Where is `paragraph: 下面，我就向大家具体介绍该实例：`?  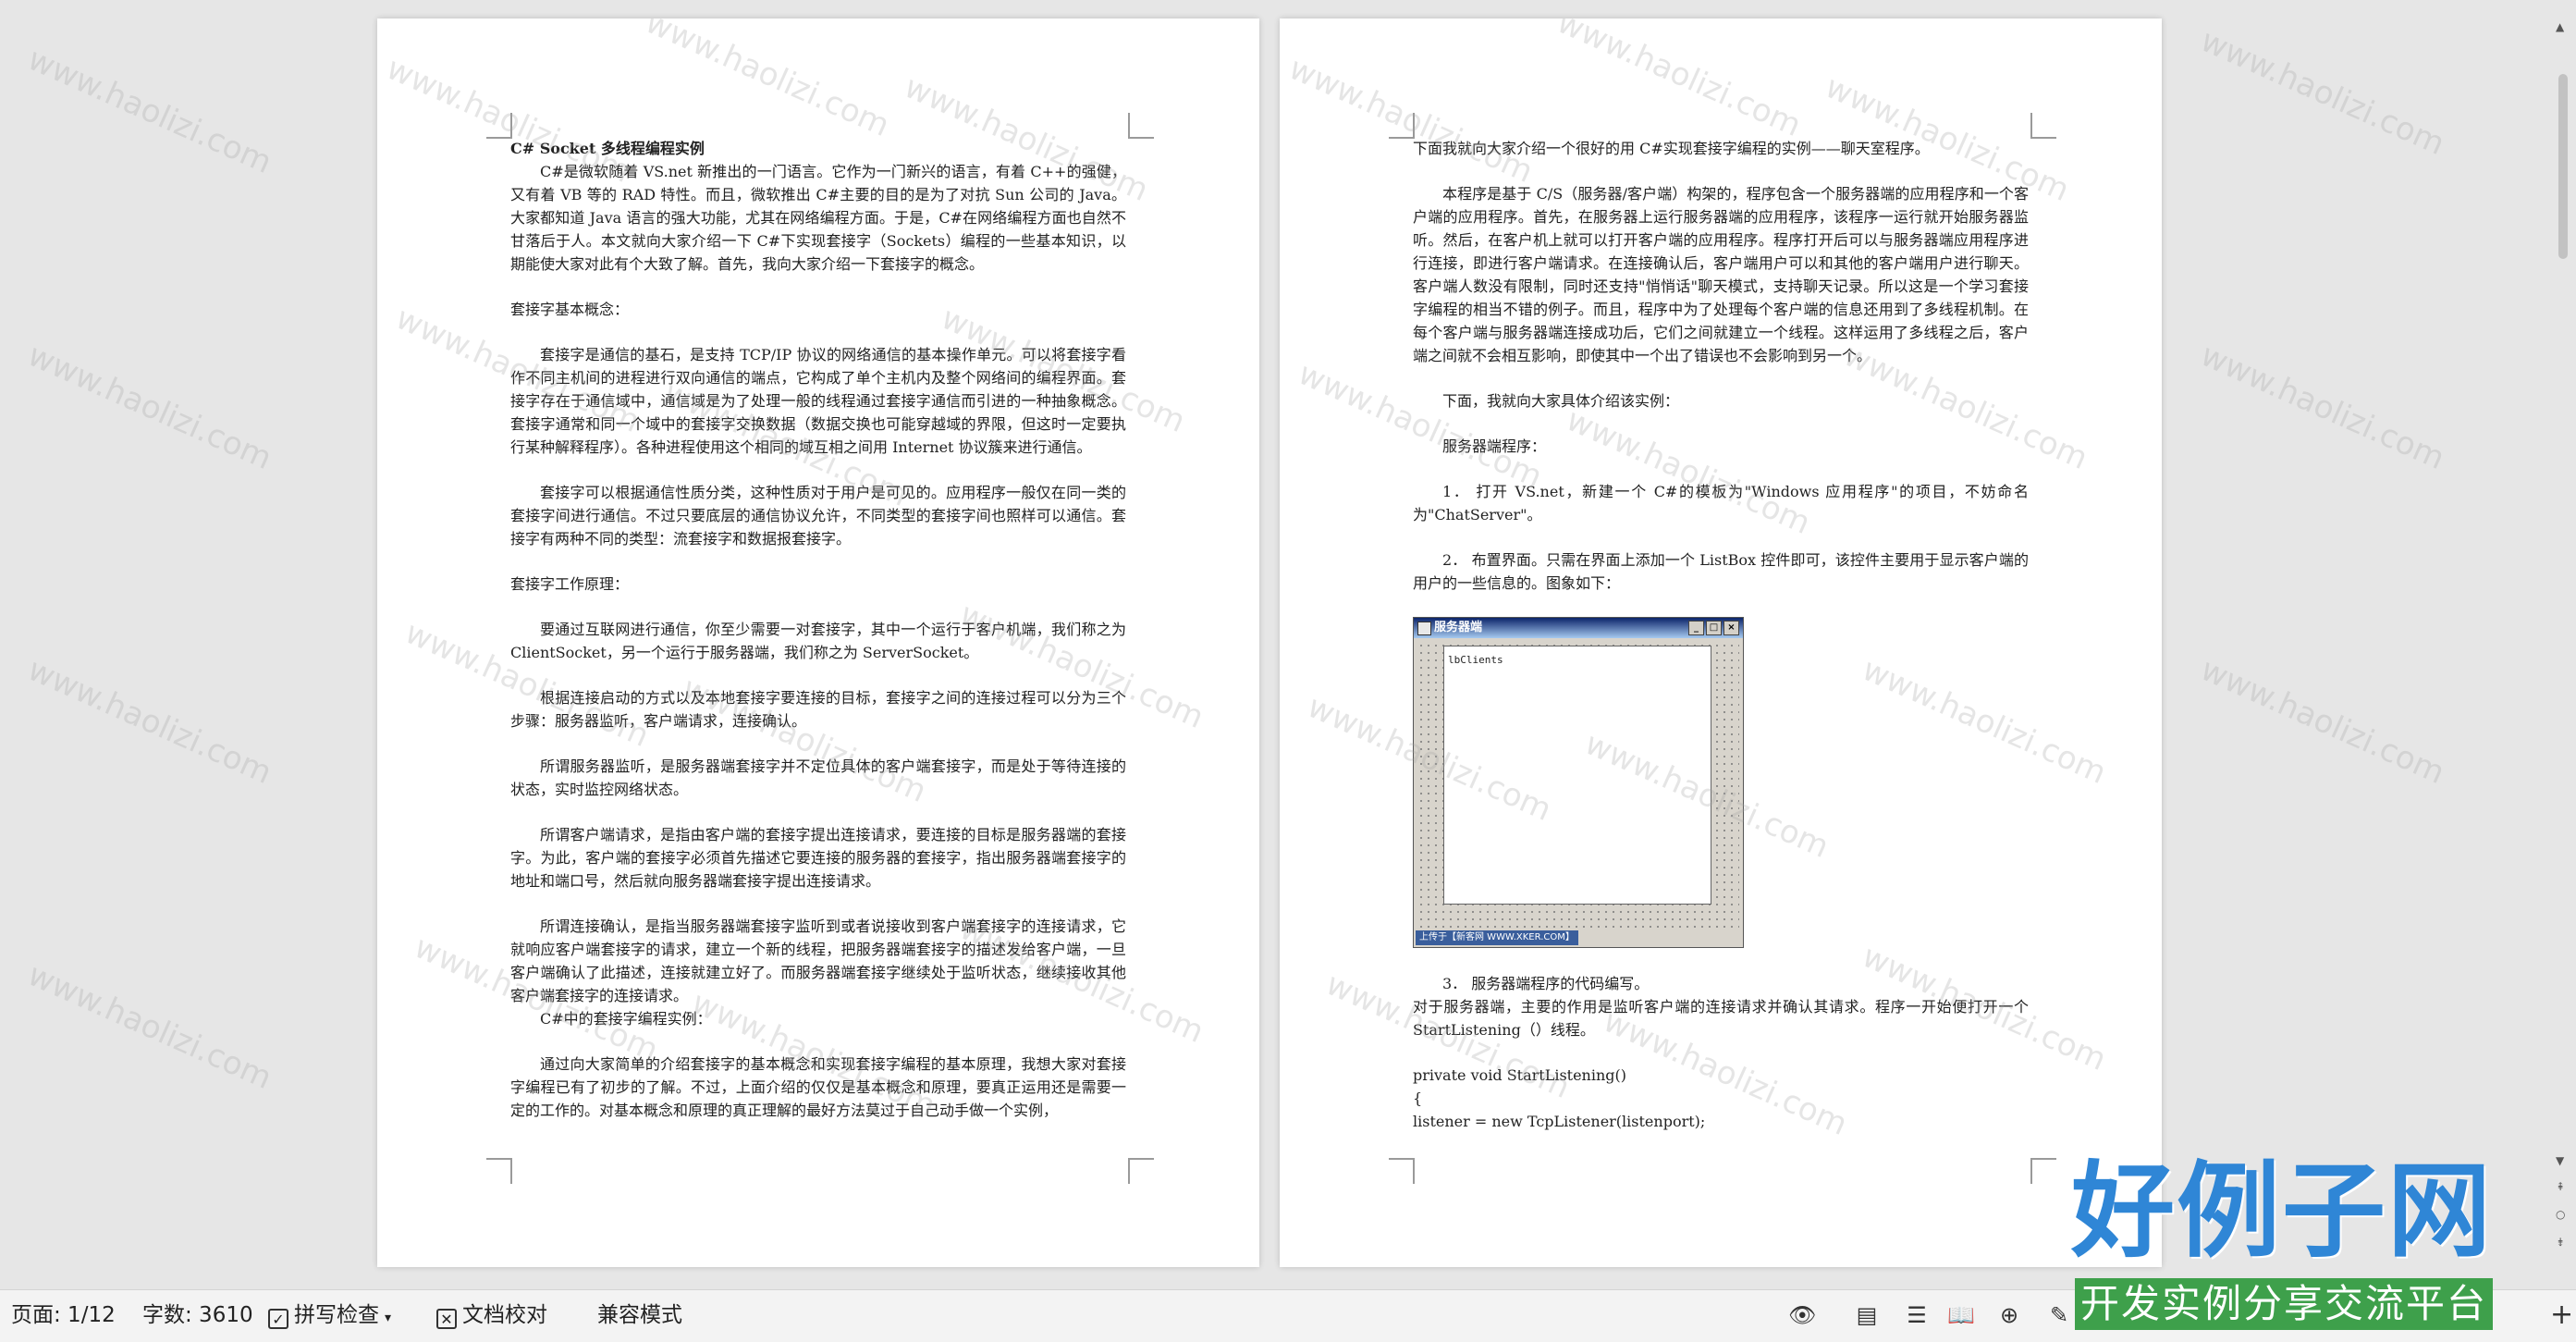 paragraph: 下面，我就向大家具体介绍该实例： is located at coordinates (1561, 401).